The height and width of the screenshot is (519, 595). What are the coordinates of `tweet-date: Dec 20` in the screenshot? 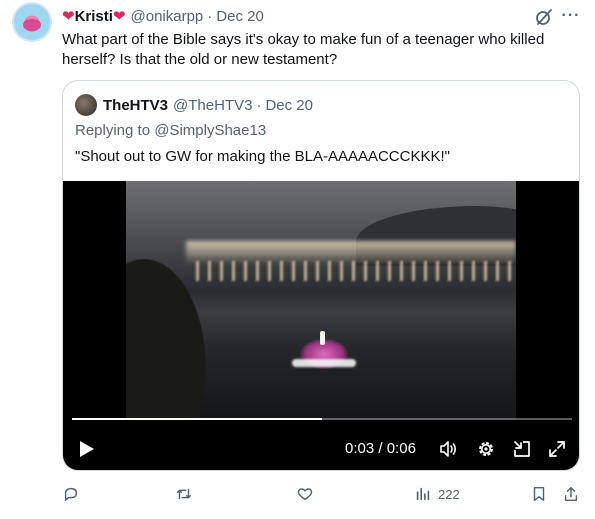 It's located at (240, 16).